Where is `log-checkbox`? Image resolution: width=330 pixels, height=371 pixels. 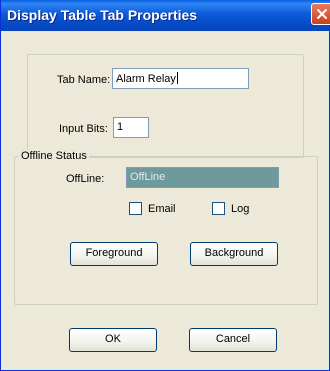 log-checkbox is located at coordinates (218, 208).